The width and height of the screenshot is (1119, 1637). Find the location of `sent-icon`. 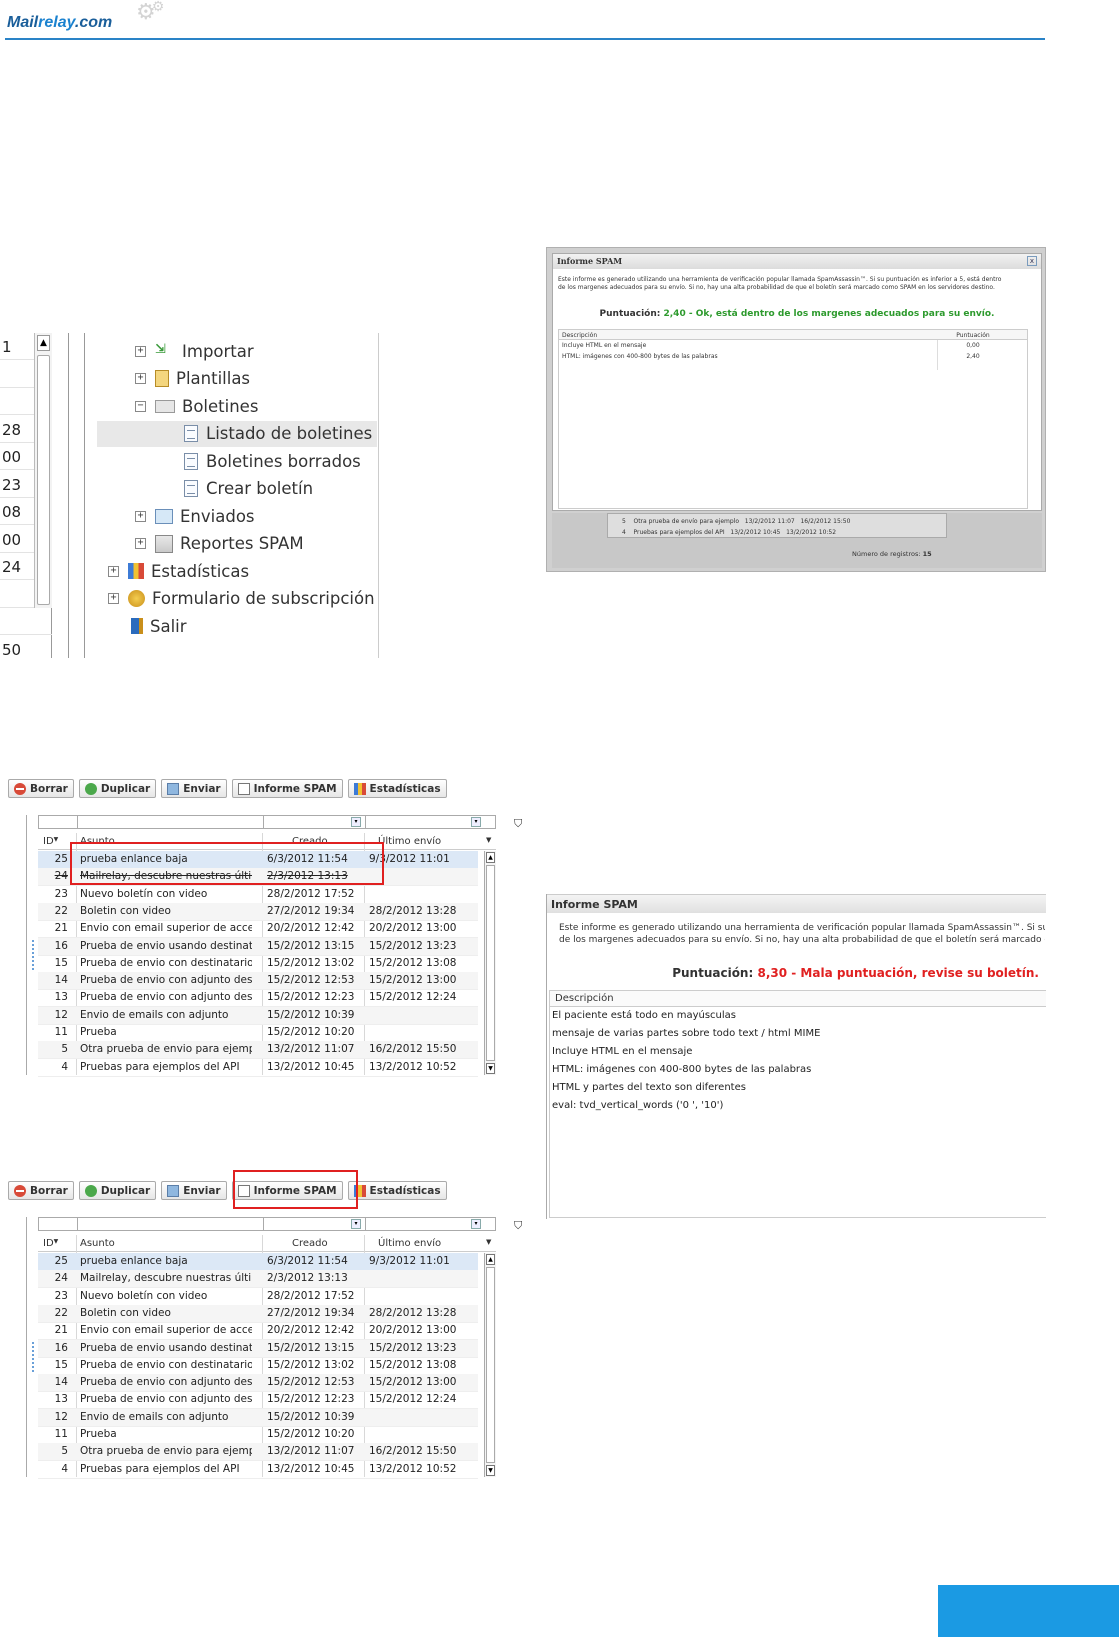

sent-icon is located at coordinates (164, 516).